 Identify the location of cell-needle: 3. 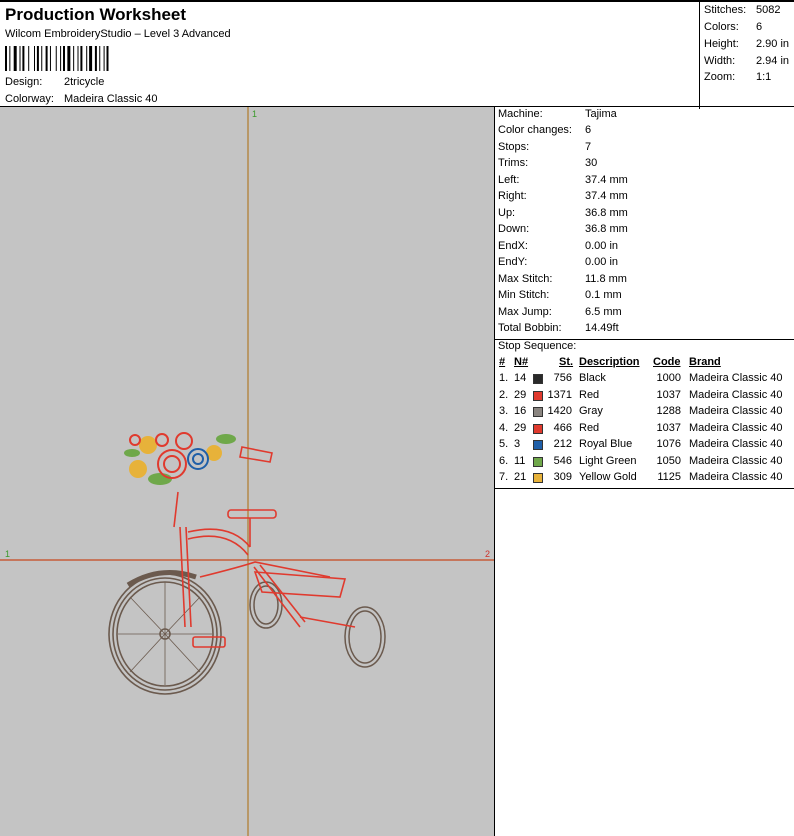
(517, 444).